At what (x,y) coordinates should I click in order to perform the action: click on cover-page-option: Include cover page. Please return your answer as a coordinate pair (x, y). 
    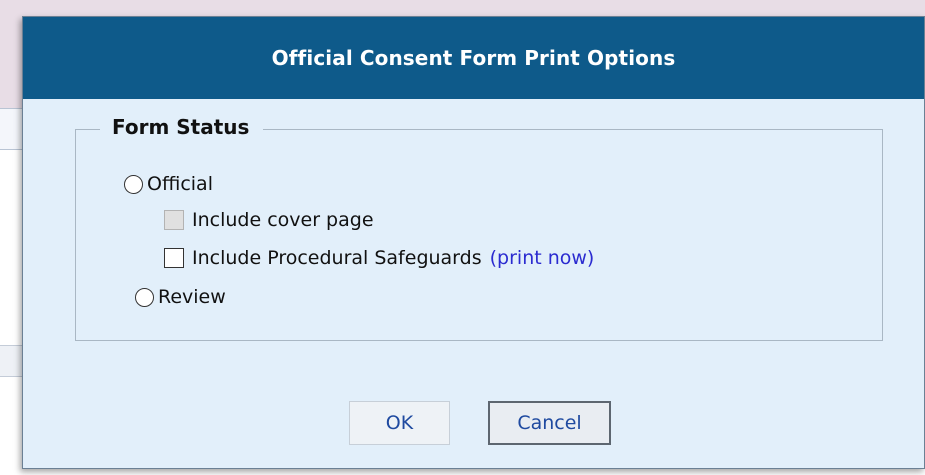
    Looking at the image, I should click on (269, 220).